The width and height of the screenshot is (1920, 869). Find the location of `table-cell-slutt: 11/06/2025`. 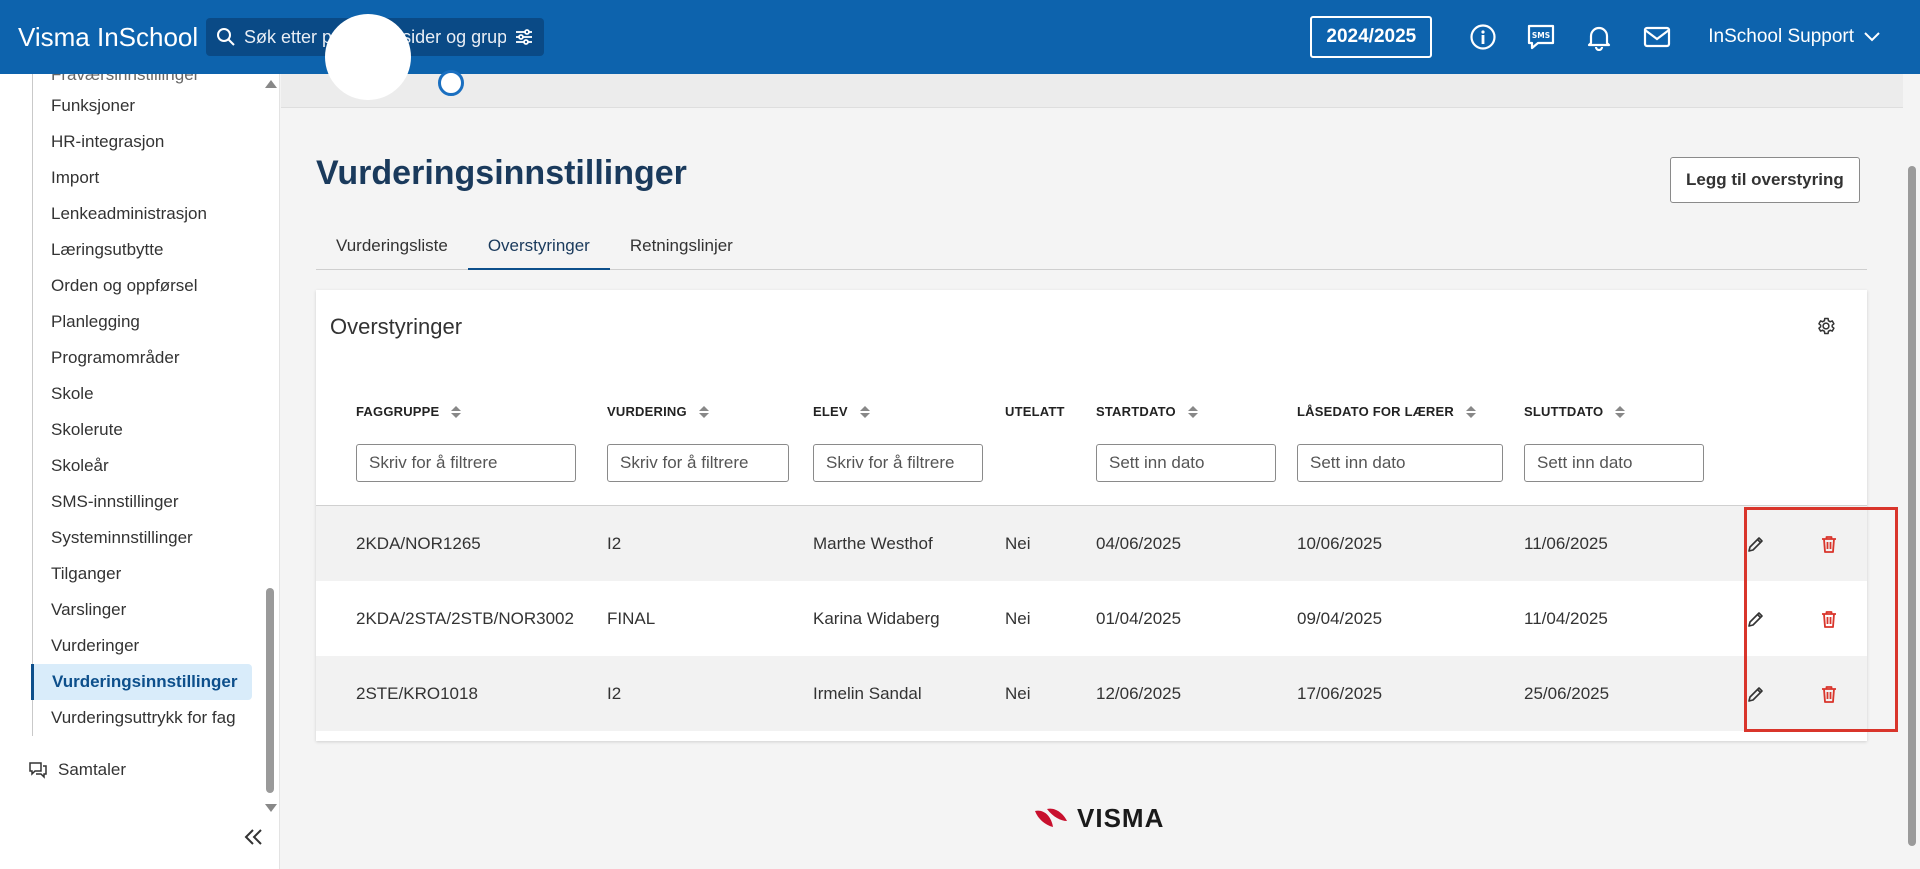

table-cell-slutt: 11/06/2025 is located at coordinates (1566, 543).